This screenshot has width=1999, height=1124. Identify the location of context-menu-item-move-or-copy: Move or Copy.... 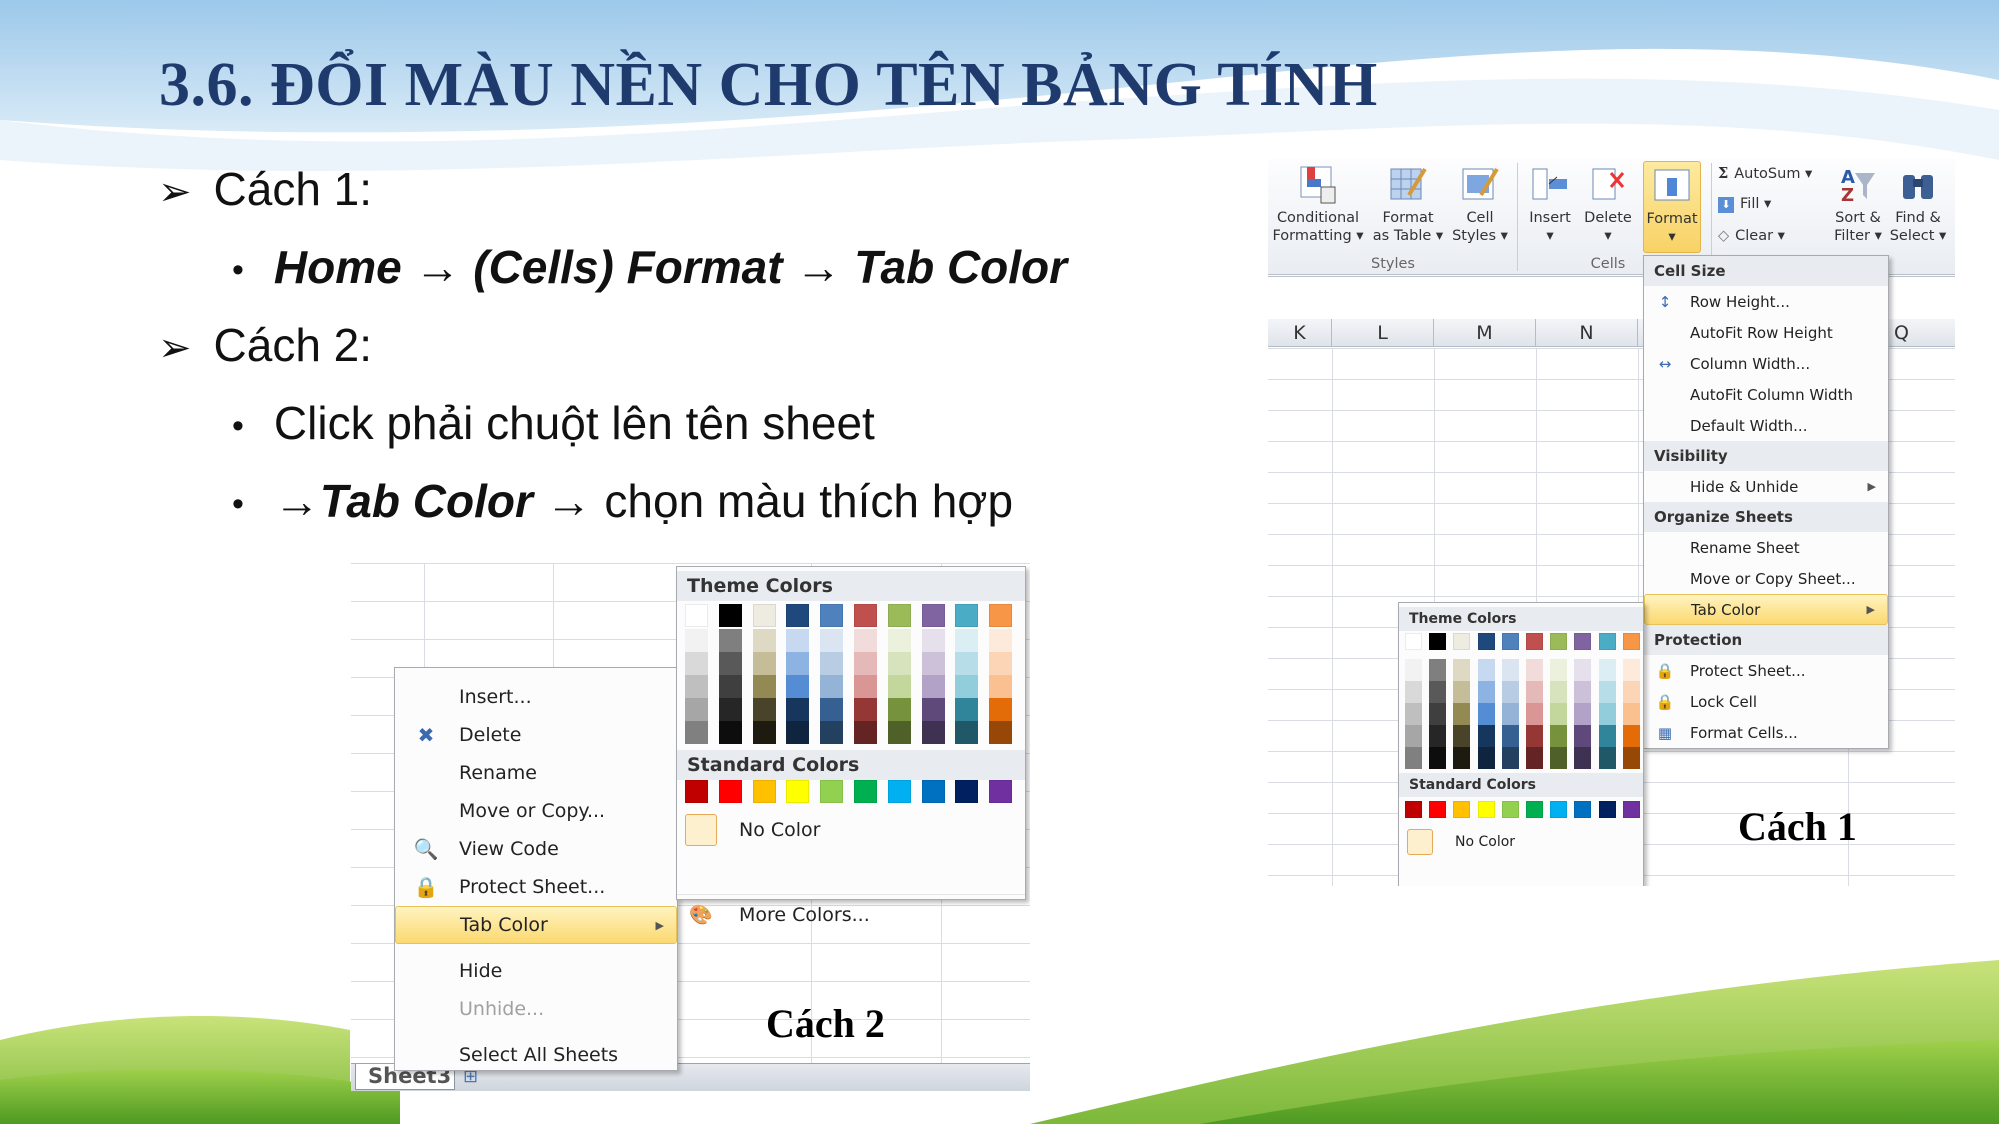
(536, 811).